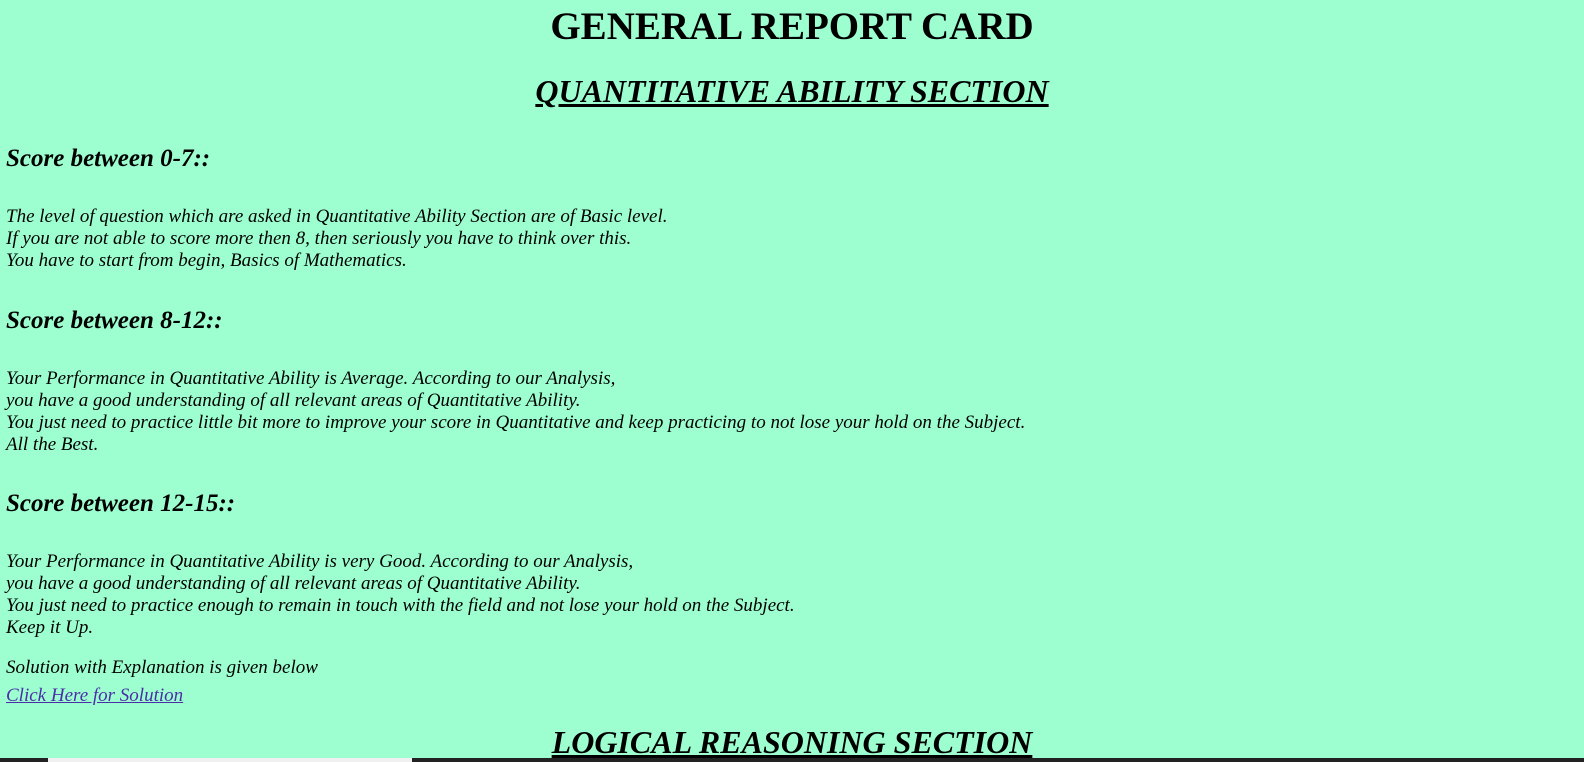  I want to click on text-line: All the Best., so click(52, 444).